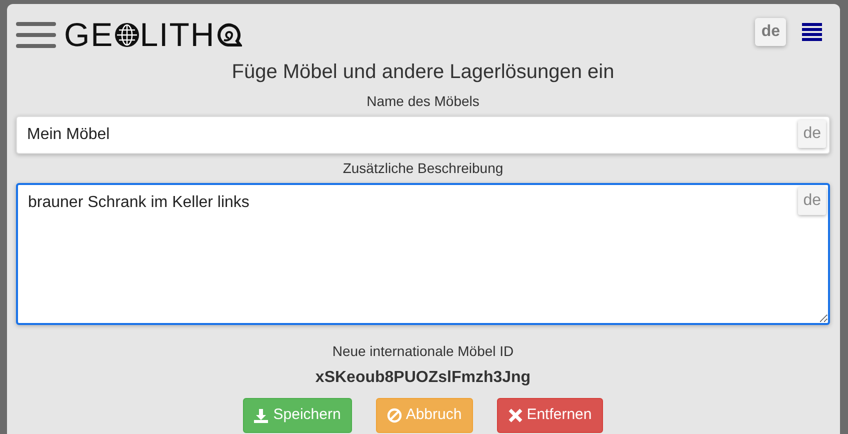 Image resolution: width=848 pixels, height=434 pixels. Describe the element at coordinates (394, 415) in the screenshot. I see `ban-icon` at that location.